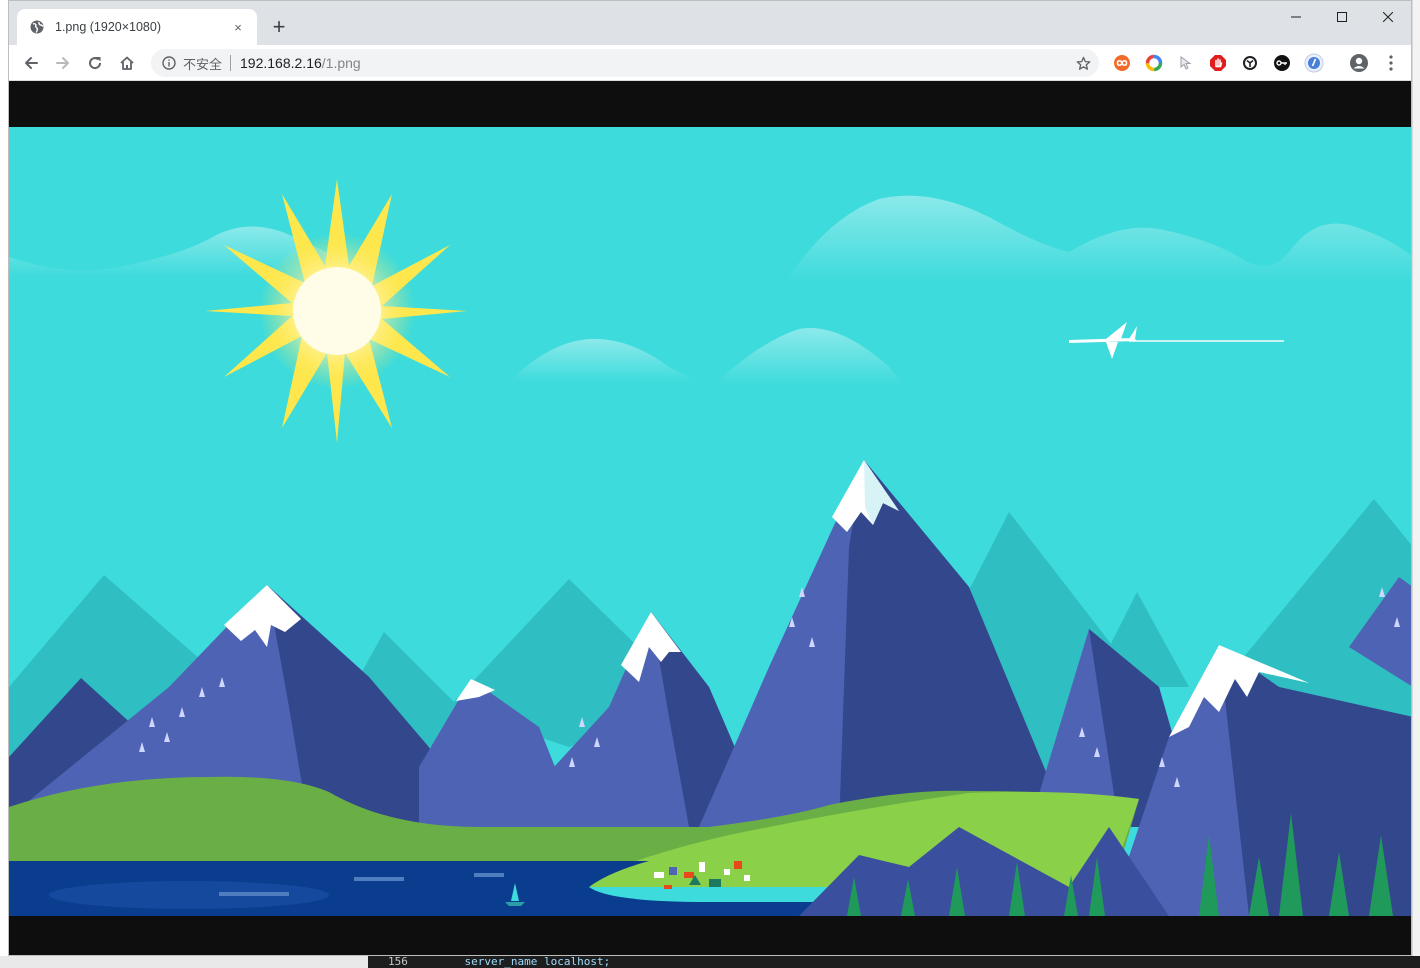 Image resolution: width=1420 pixels, height=968 pixels. What do you see at coordinates (1296, 17) in the screenshot?
I see `minimize-icon` at bounding box center [1296, 17].